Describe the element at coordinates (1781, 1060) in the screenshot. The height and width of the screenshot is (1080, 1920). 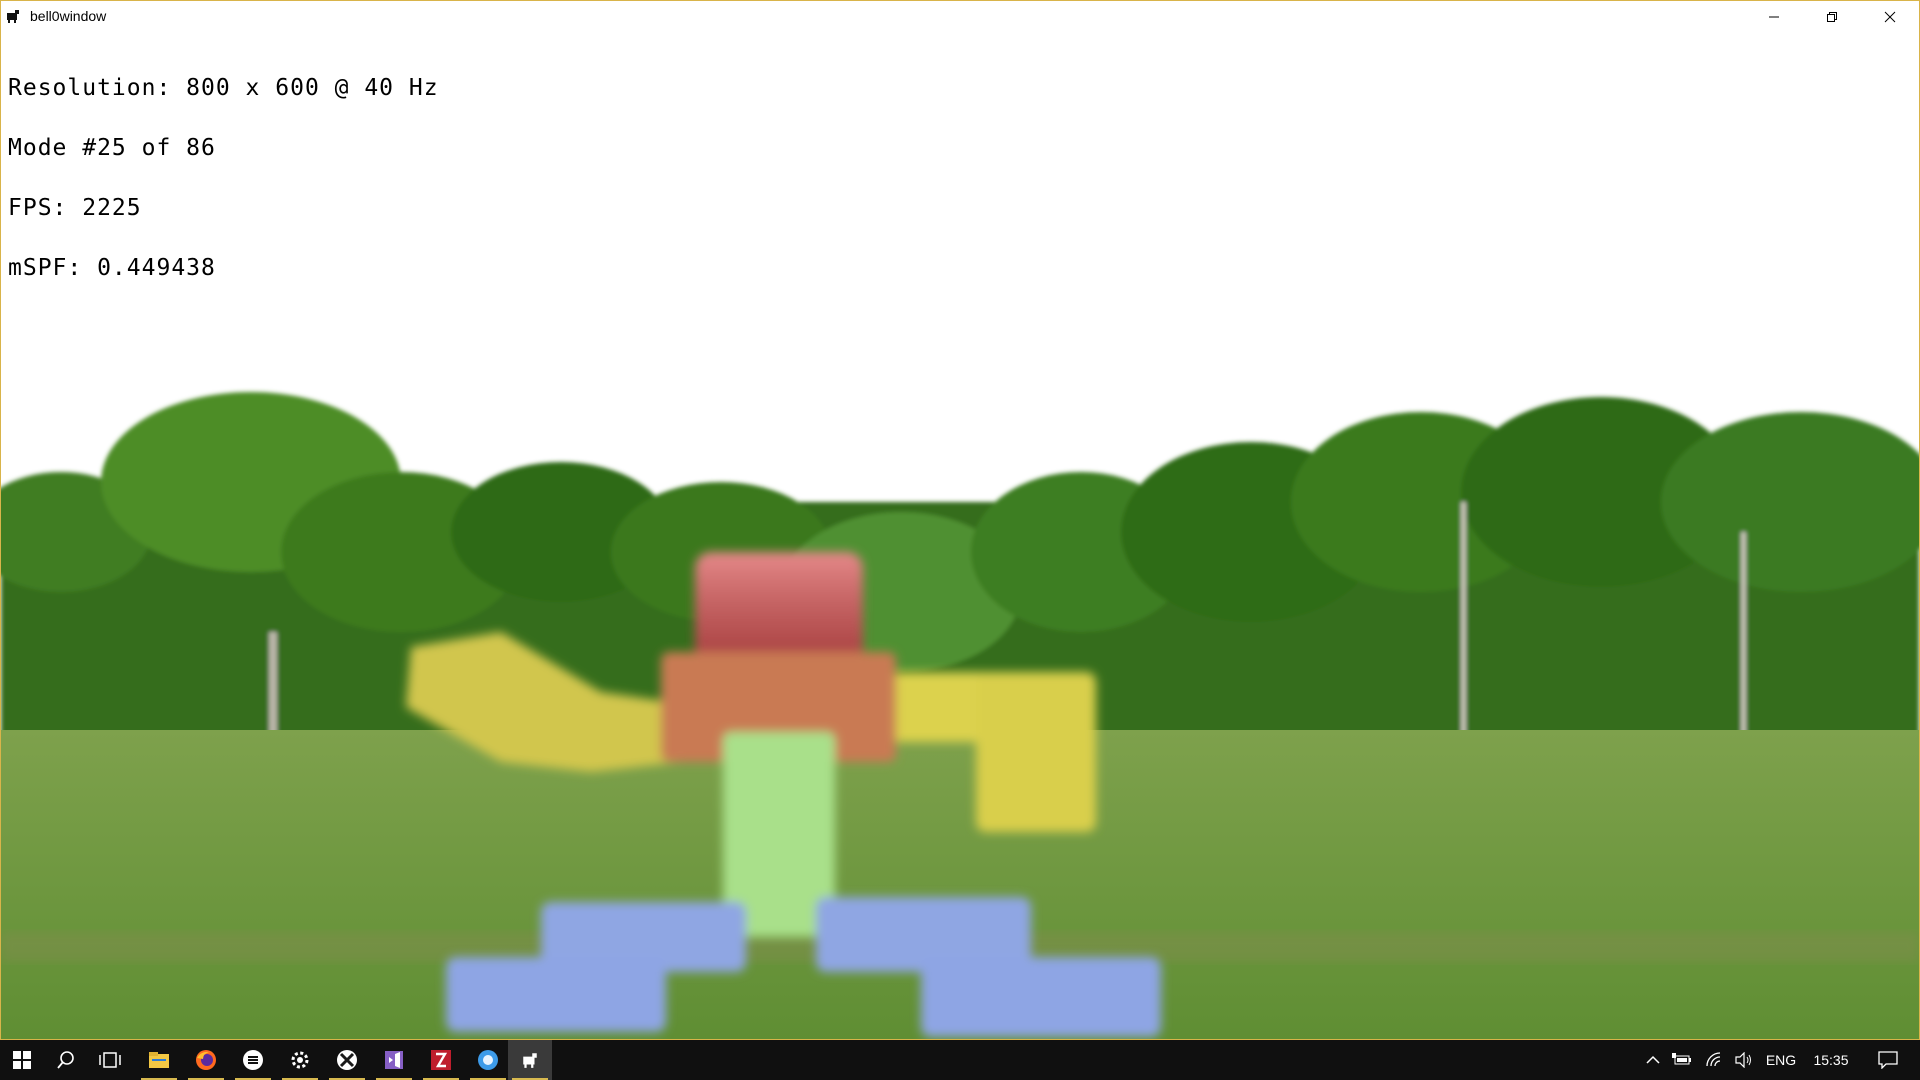
I see `input-language: ENG` at that location.